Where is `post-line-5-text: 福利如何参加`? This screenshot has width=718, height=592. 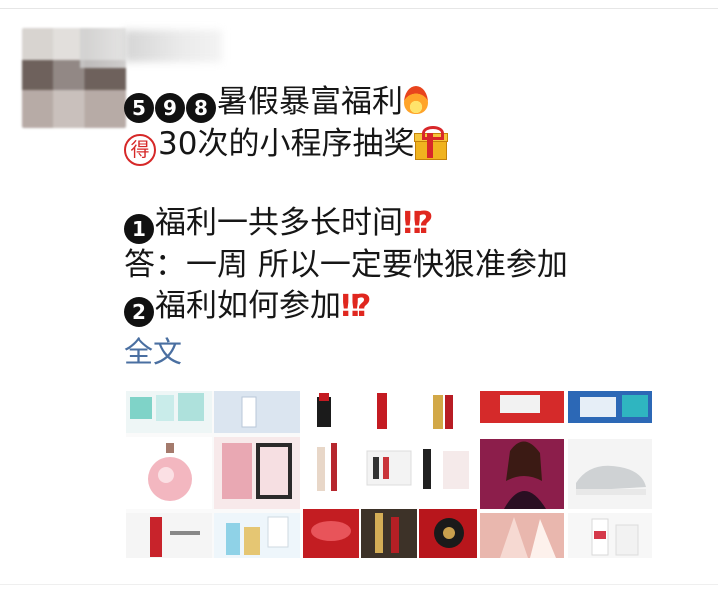 post-line-5-text: 福利如何参加 is located at coordinates (248, 306).